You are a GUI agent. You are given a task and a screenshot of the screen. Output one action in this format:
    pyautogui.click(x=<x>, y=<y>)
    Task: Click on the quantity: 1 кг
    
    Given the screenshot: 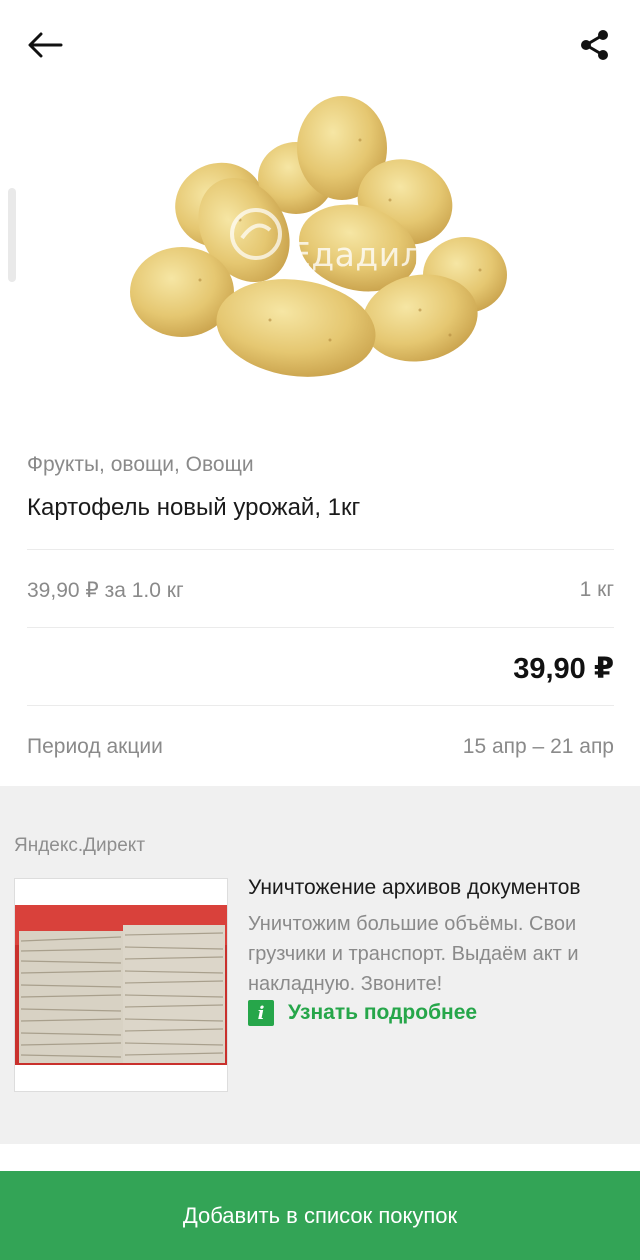 What is the action you would take?
    pyautogui.click(x=596, y=589)
    